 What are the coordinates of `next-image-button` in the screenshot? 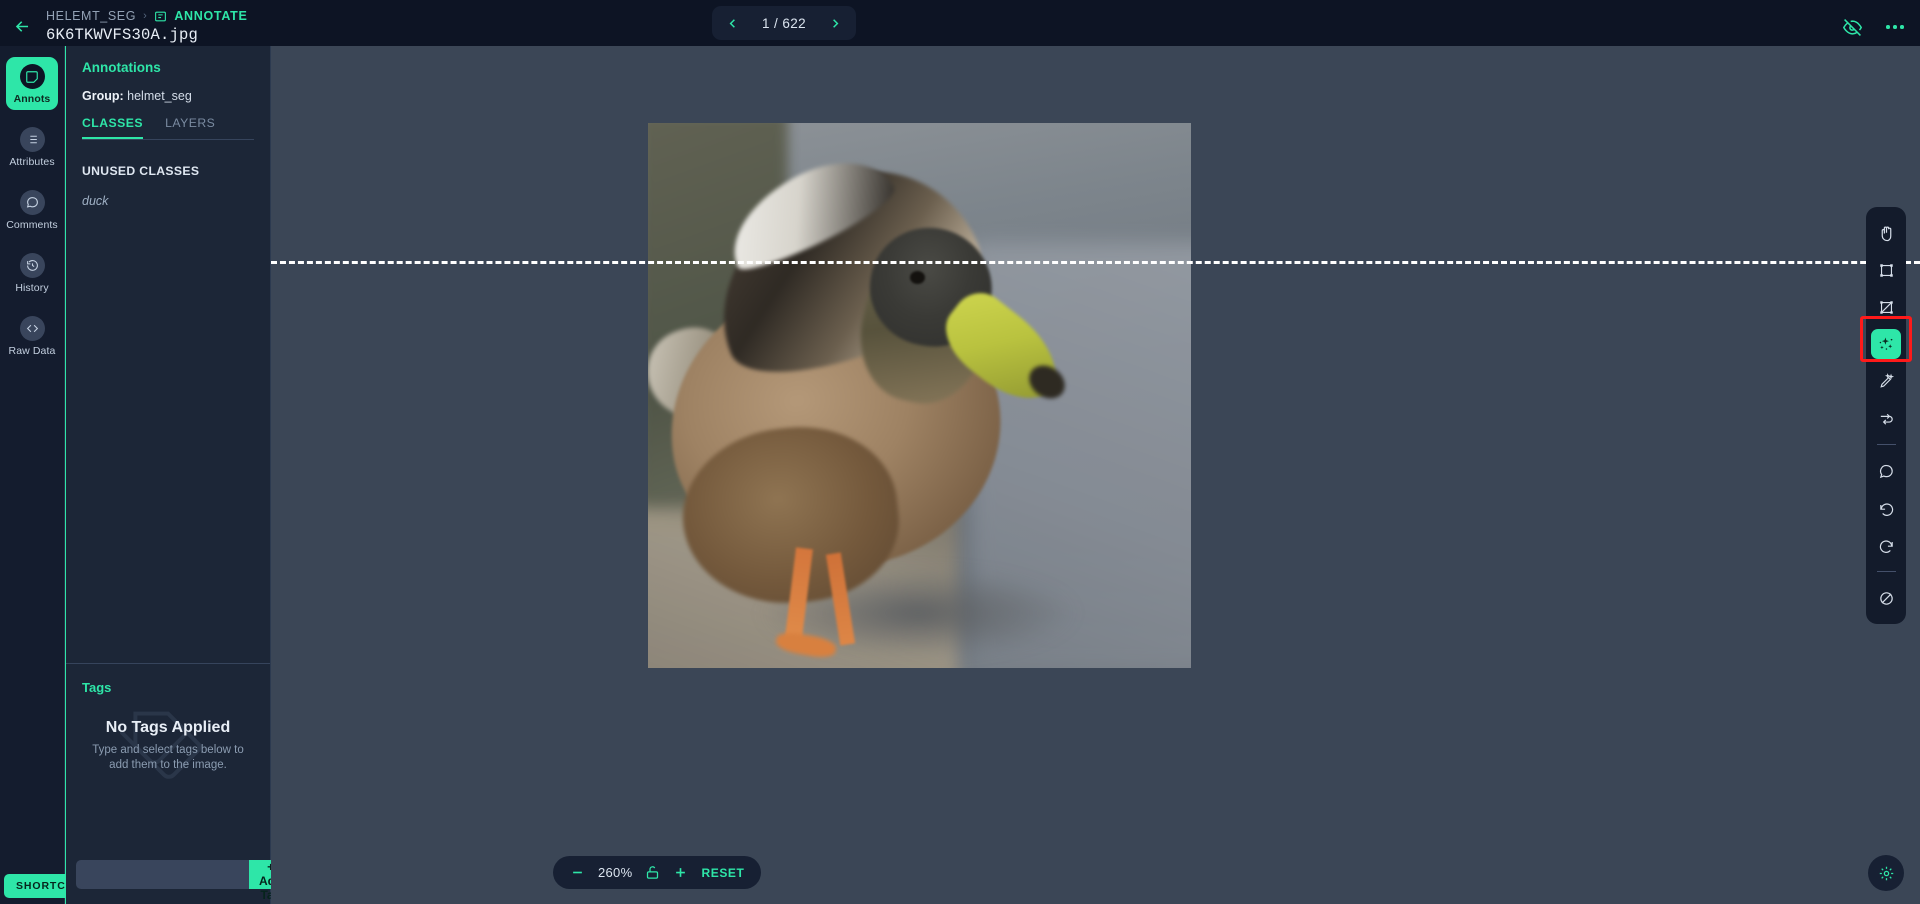 It's located at (835, 23).